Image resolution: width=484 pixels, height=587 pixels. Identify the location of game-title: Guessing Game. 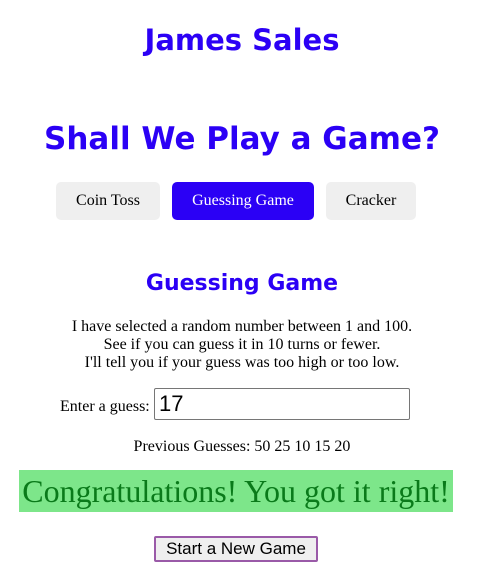
(242, 283).